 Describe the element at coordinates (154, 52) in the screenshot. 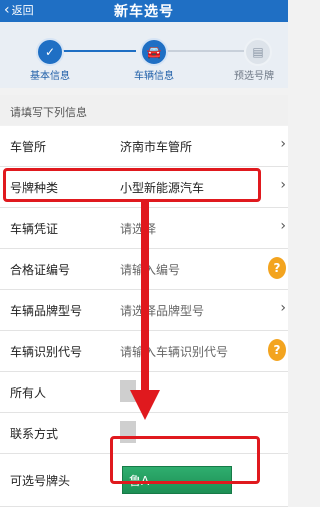

I see `car-icon: 🚘` at that location.